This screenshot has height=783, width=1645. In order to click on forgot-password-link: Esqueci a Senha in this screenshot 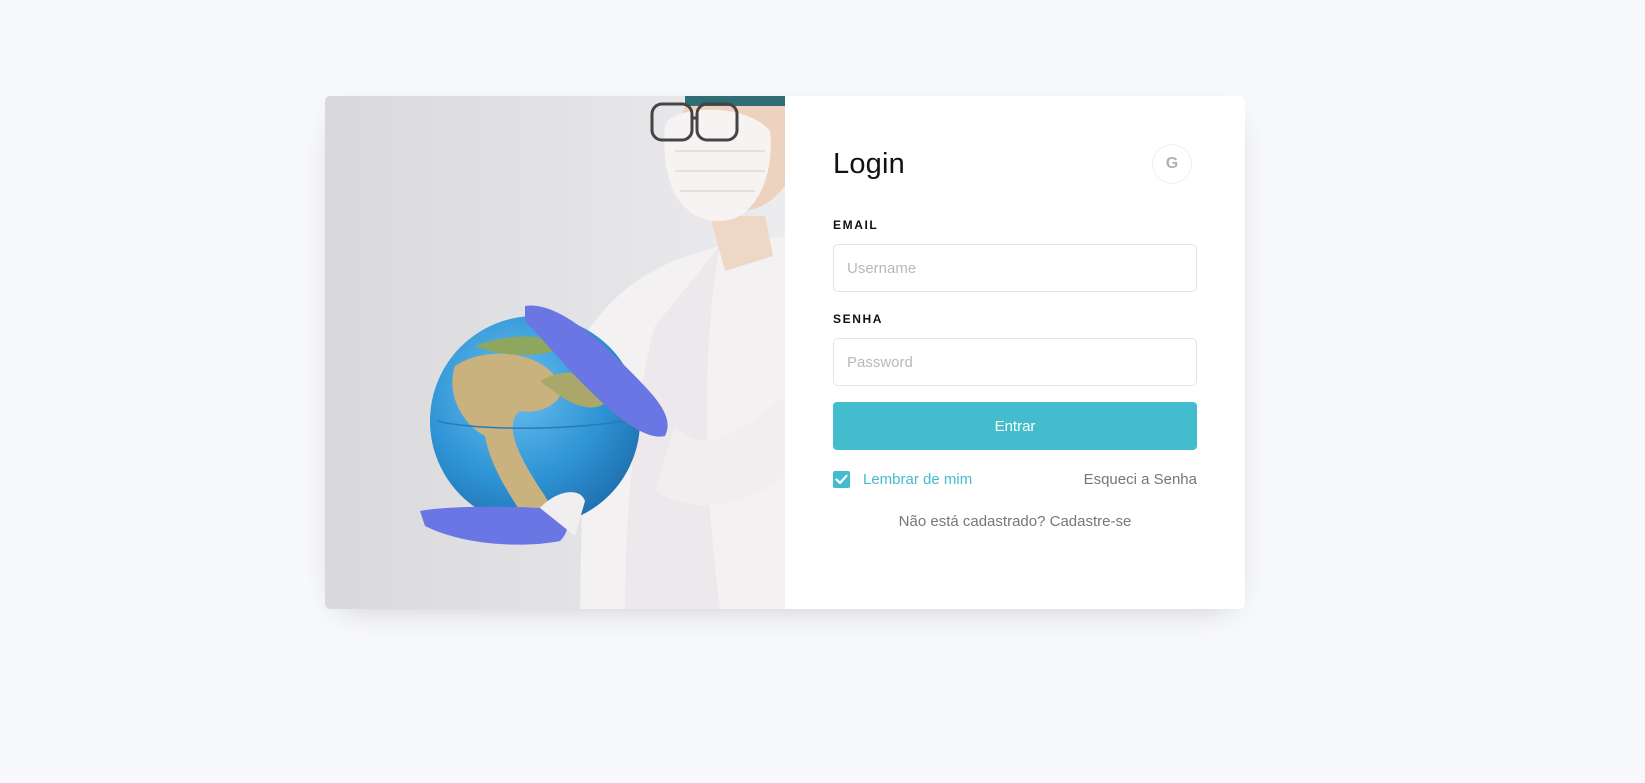, I will do `click(1140, 479)`.